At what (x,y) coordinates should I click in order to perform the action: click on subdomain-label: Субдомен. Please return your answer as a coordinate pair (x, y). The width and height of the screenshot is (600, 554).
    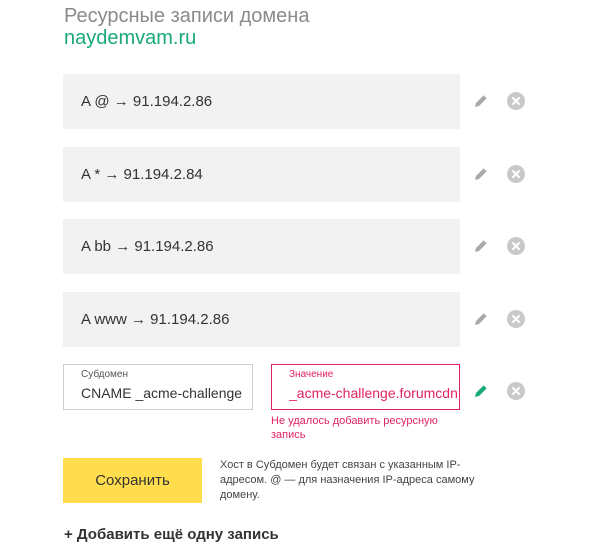
    Looking at the image, I should click on (104, 374).